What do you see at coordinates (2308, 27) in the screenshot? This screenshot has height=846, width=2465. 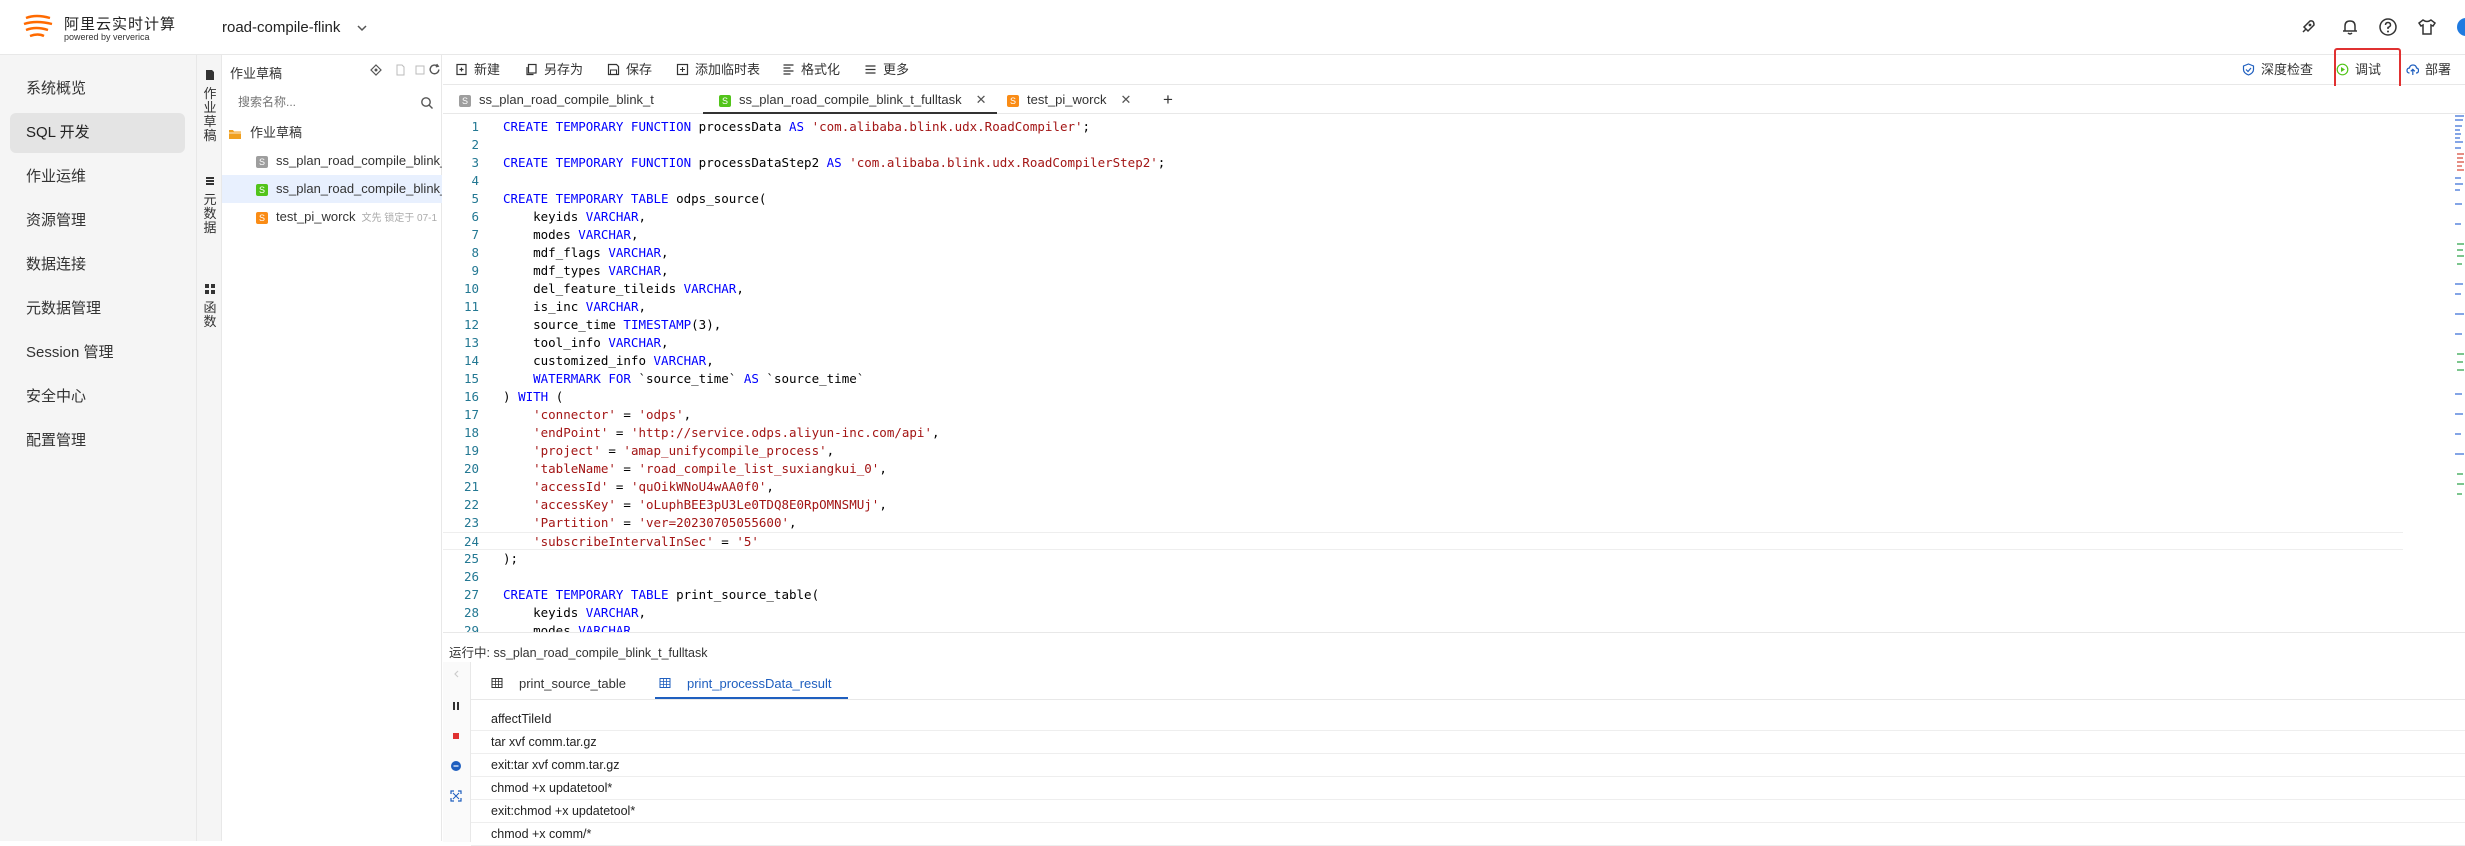 I see `rocket-icon` at bounding box center [2308, 27].